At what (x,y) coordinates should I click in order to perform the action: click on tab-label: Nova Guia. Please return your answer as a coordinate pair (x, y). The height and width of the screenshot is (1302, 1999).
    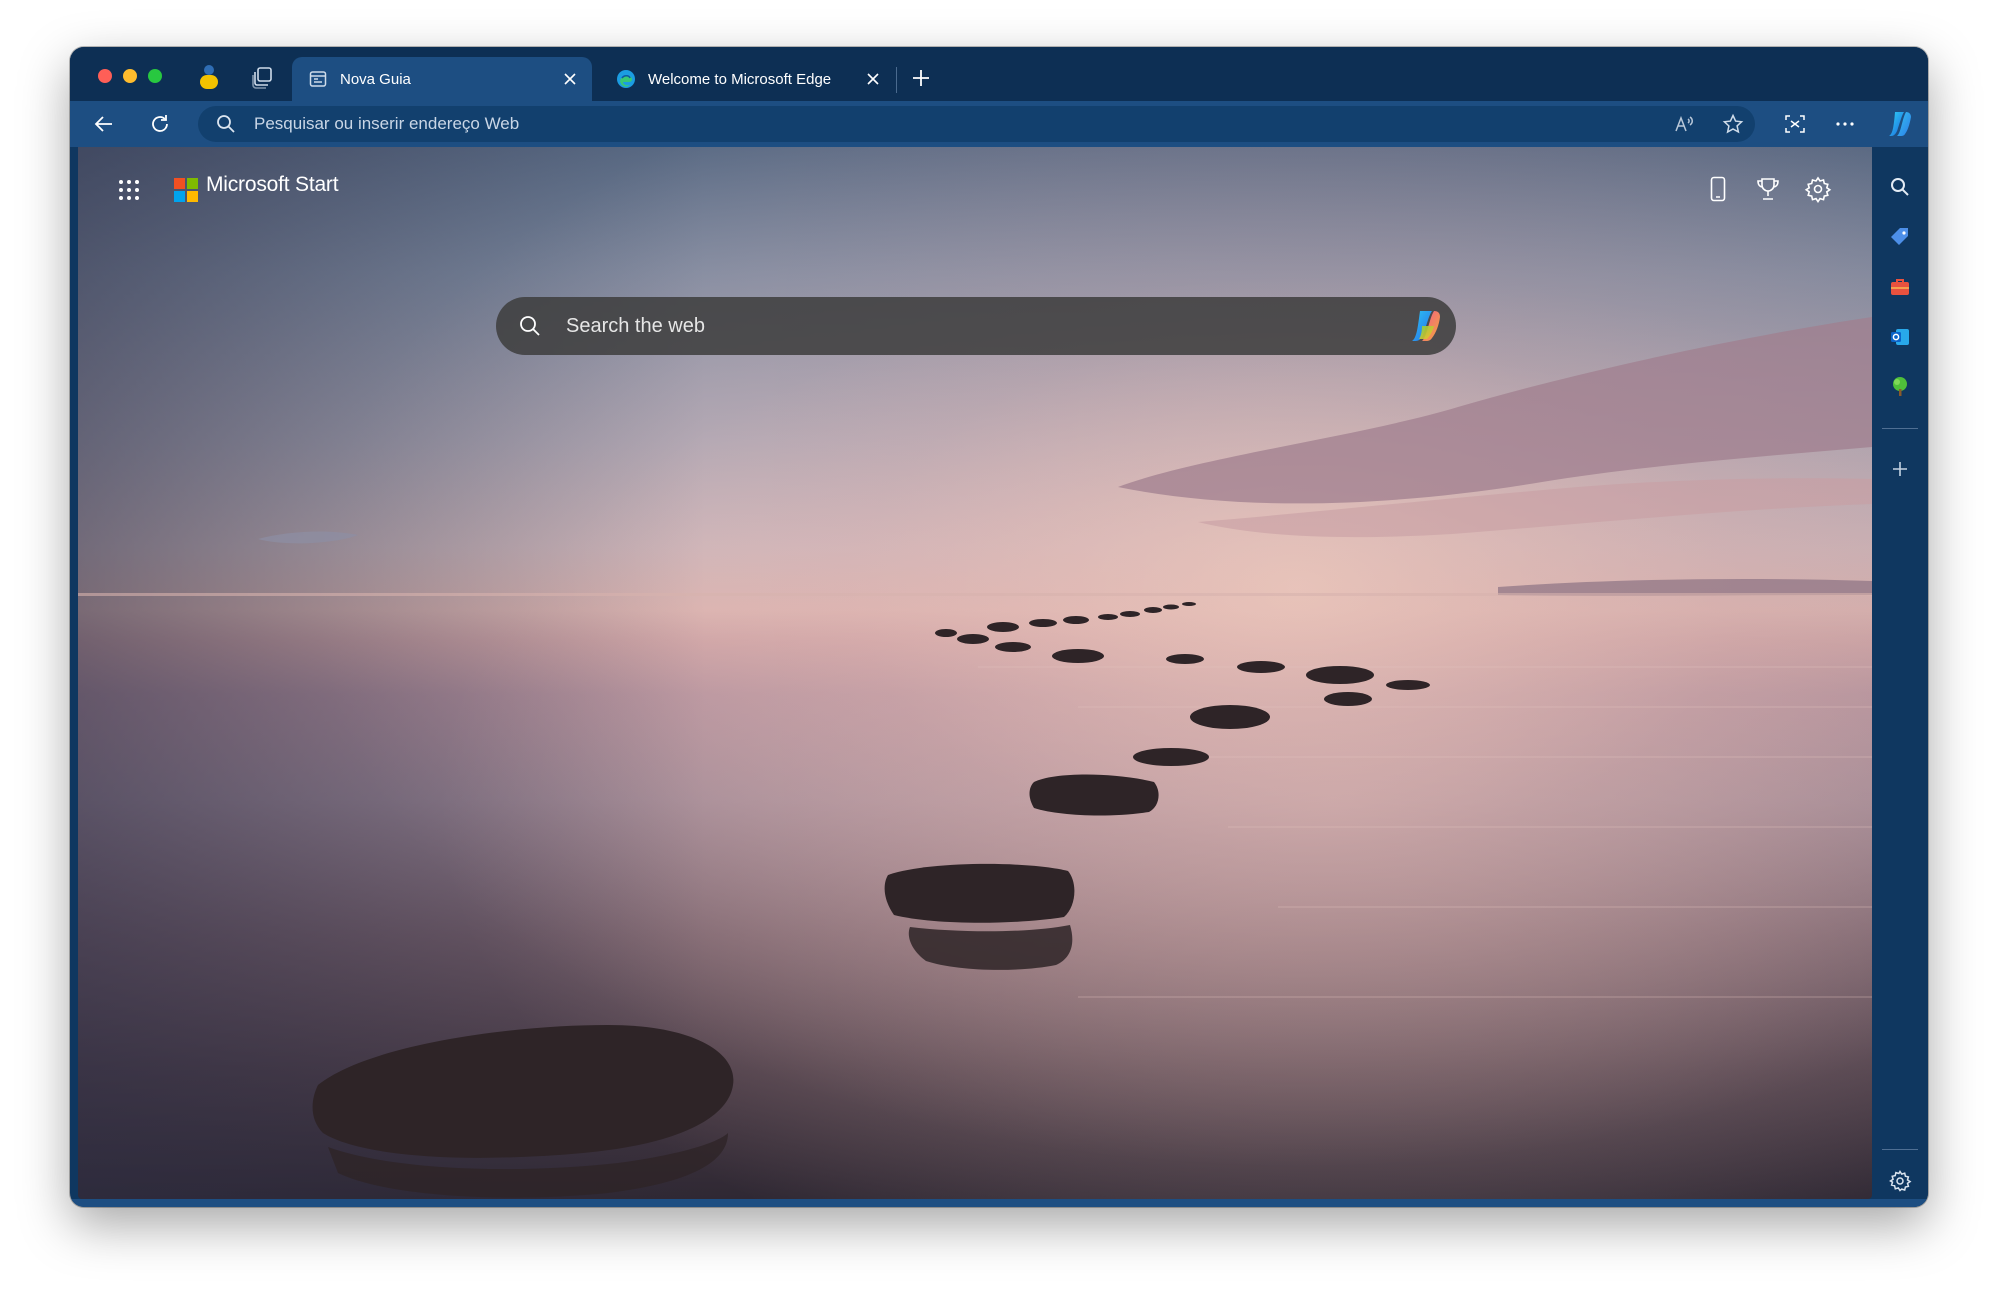
    Looking at the image, I should click on (375, 79).